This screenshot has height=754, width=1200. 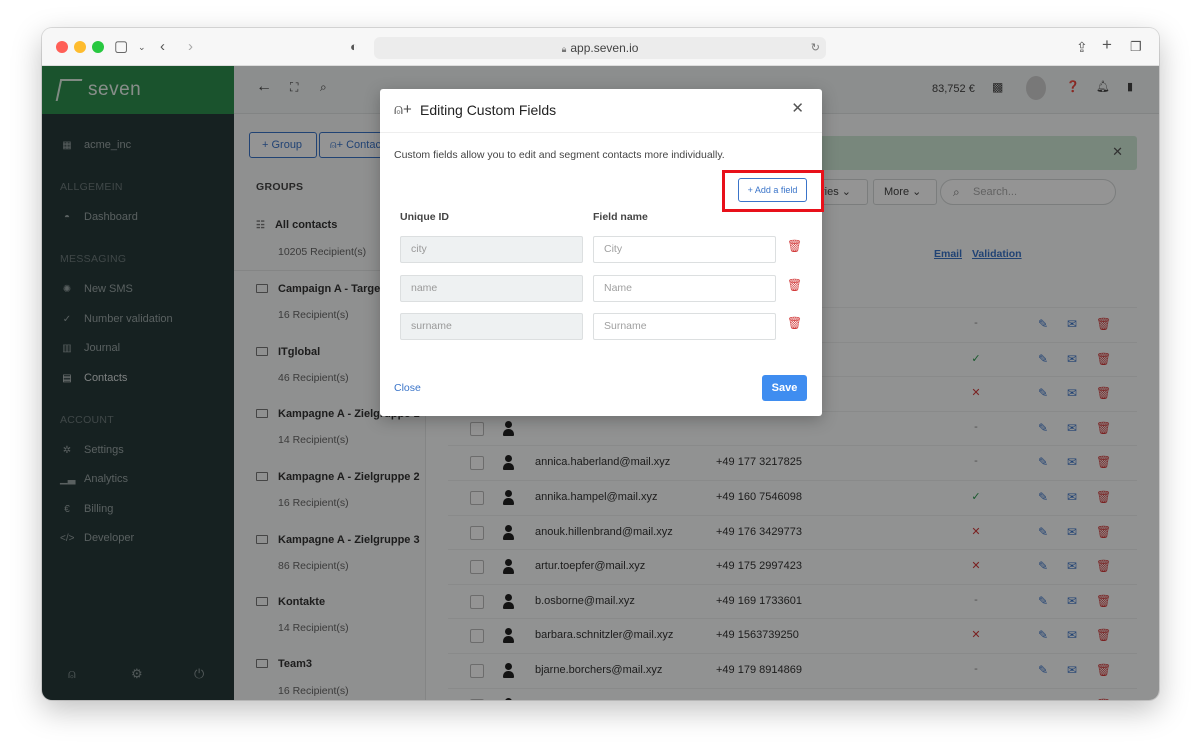 I want to click on address-bar: 🔒︎ app.seven.io ↻, so click(x=600, y=48).